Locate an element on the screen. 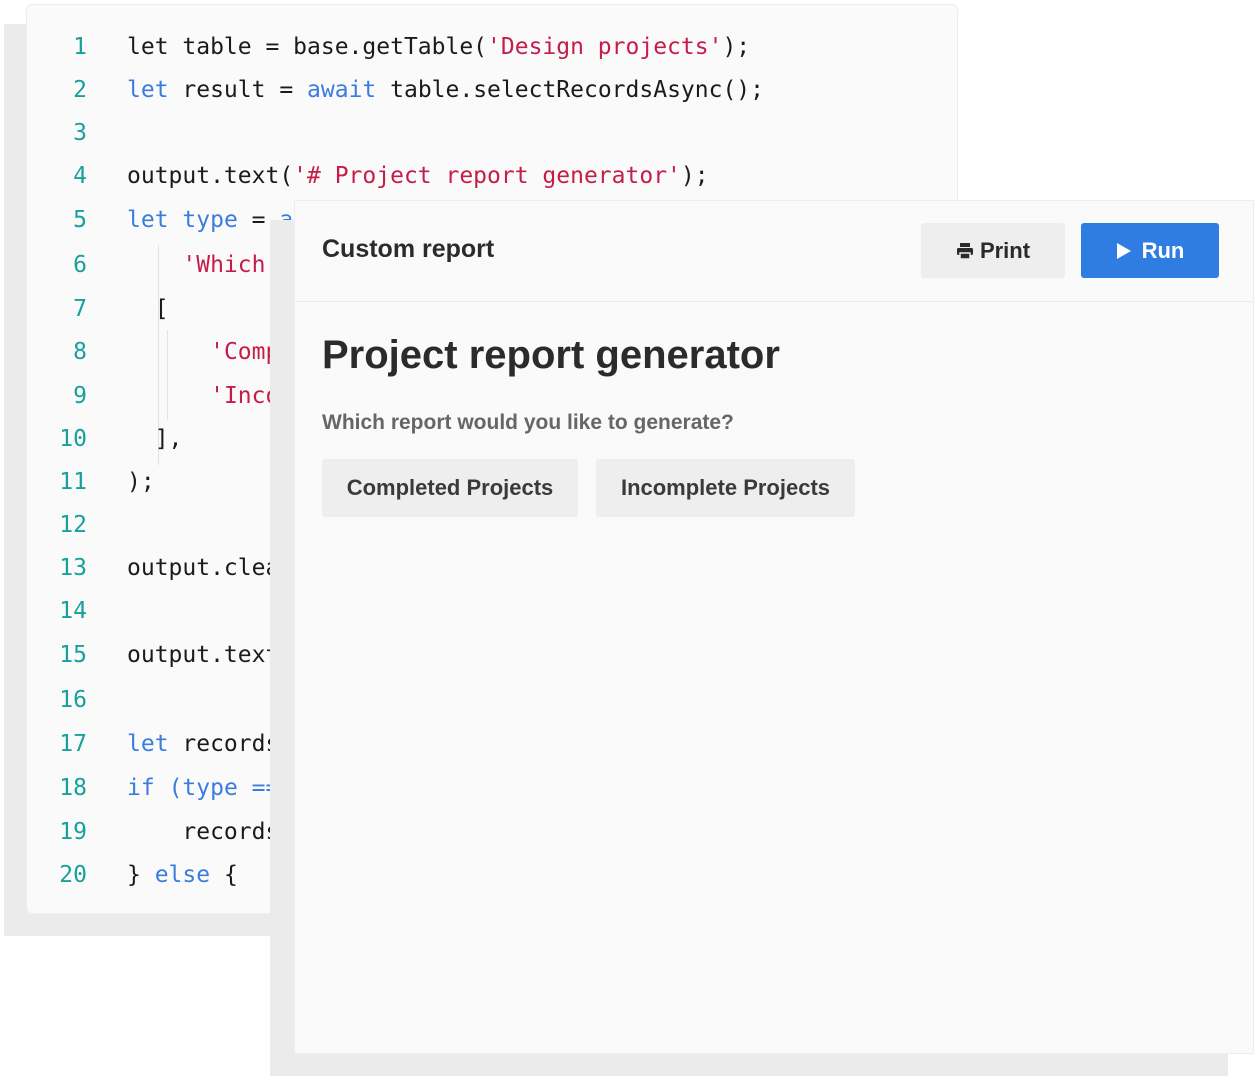  code-string: 'Inco is located at coordinates (245, 396).